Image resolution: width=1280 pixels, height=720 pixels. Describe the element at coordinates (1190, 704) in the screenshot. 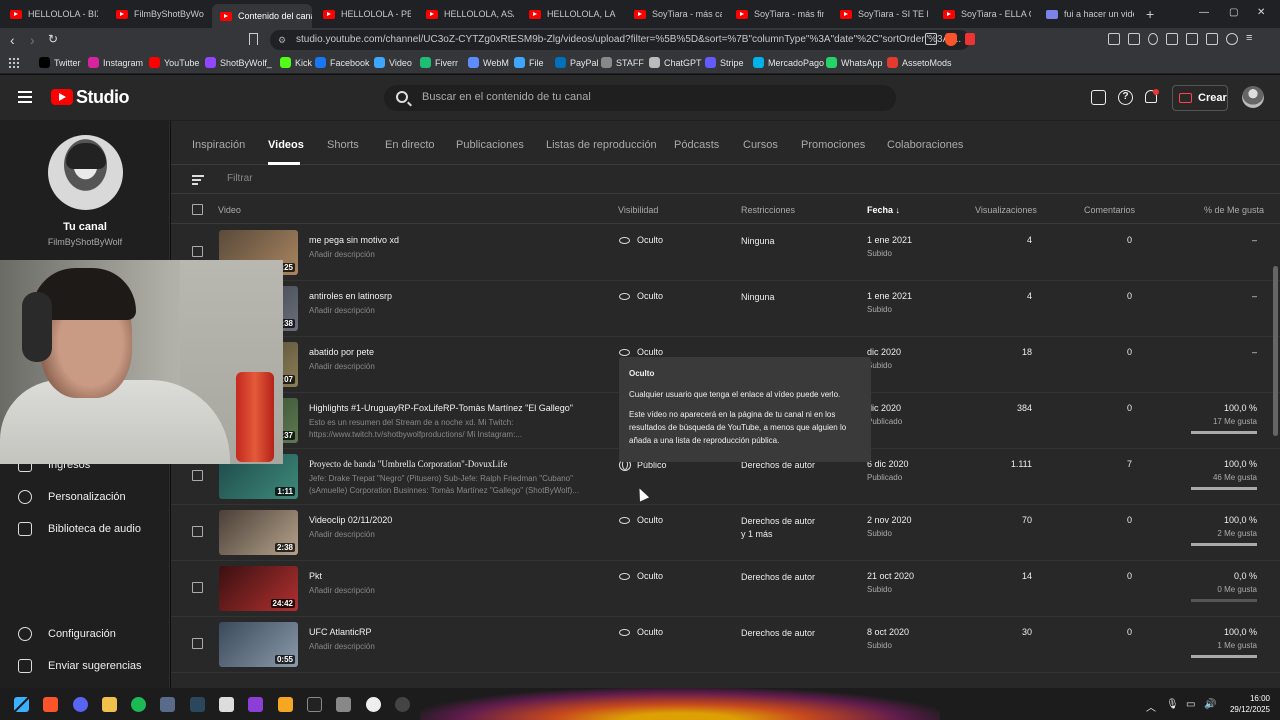

I see `network-icon: ▭` at that location.